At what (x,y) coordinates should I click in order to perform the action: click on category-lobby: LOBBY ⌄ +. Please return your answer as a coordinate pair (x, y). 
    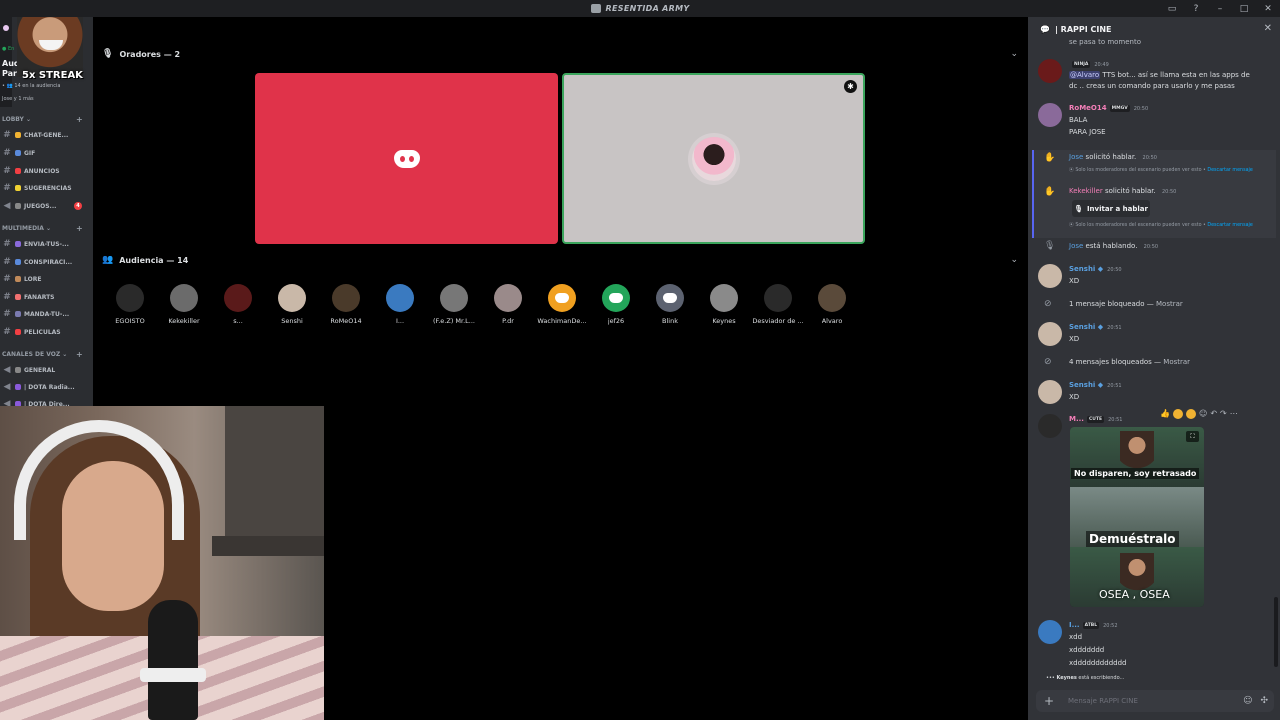
    Looking at the image, I should click on (42, 119).